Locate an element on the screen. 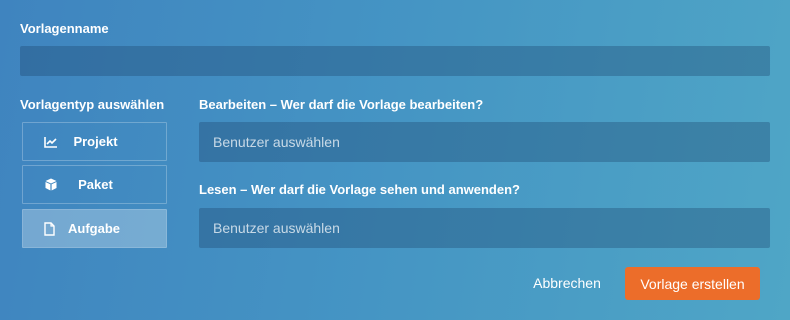 This screenshot has height=320, width=790. template-name-input is located at coordinates (395, 61).